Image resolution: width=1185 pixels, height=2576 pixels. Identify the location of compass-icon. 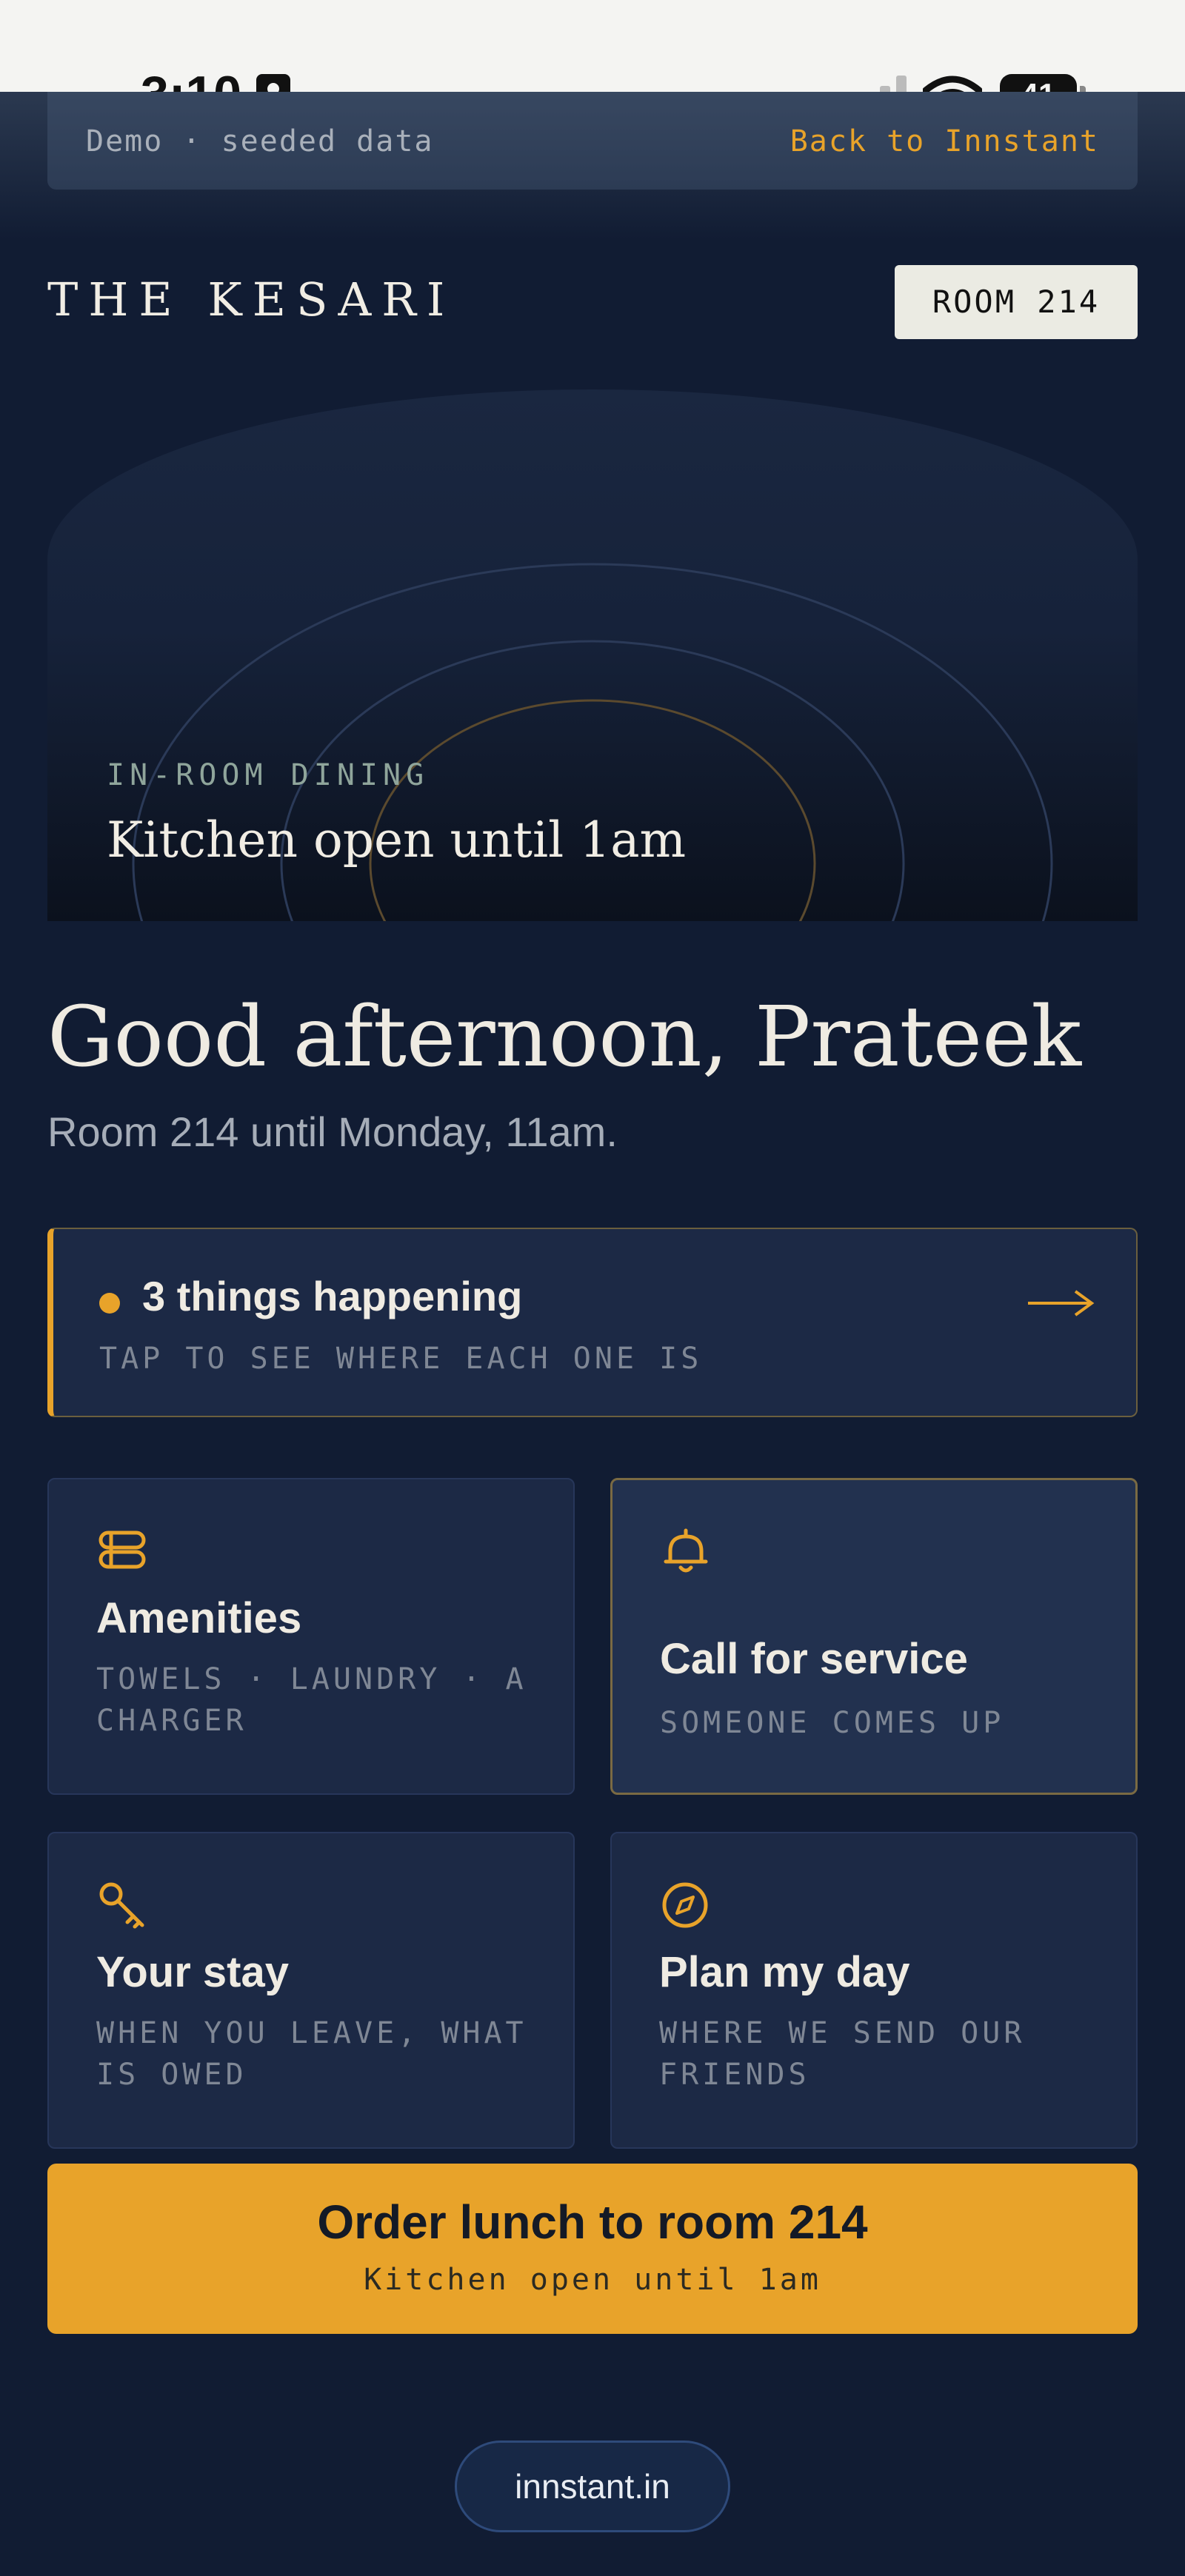
(685, 1905).